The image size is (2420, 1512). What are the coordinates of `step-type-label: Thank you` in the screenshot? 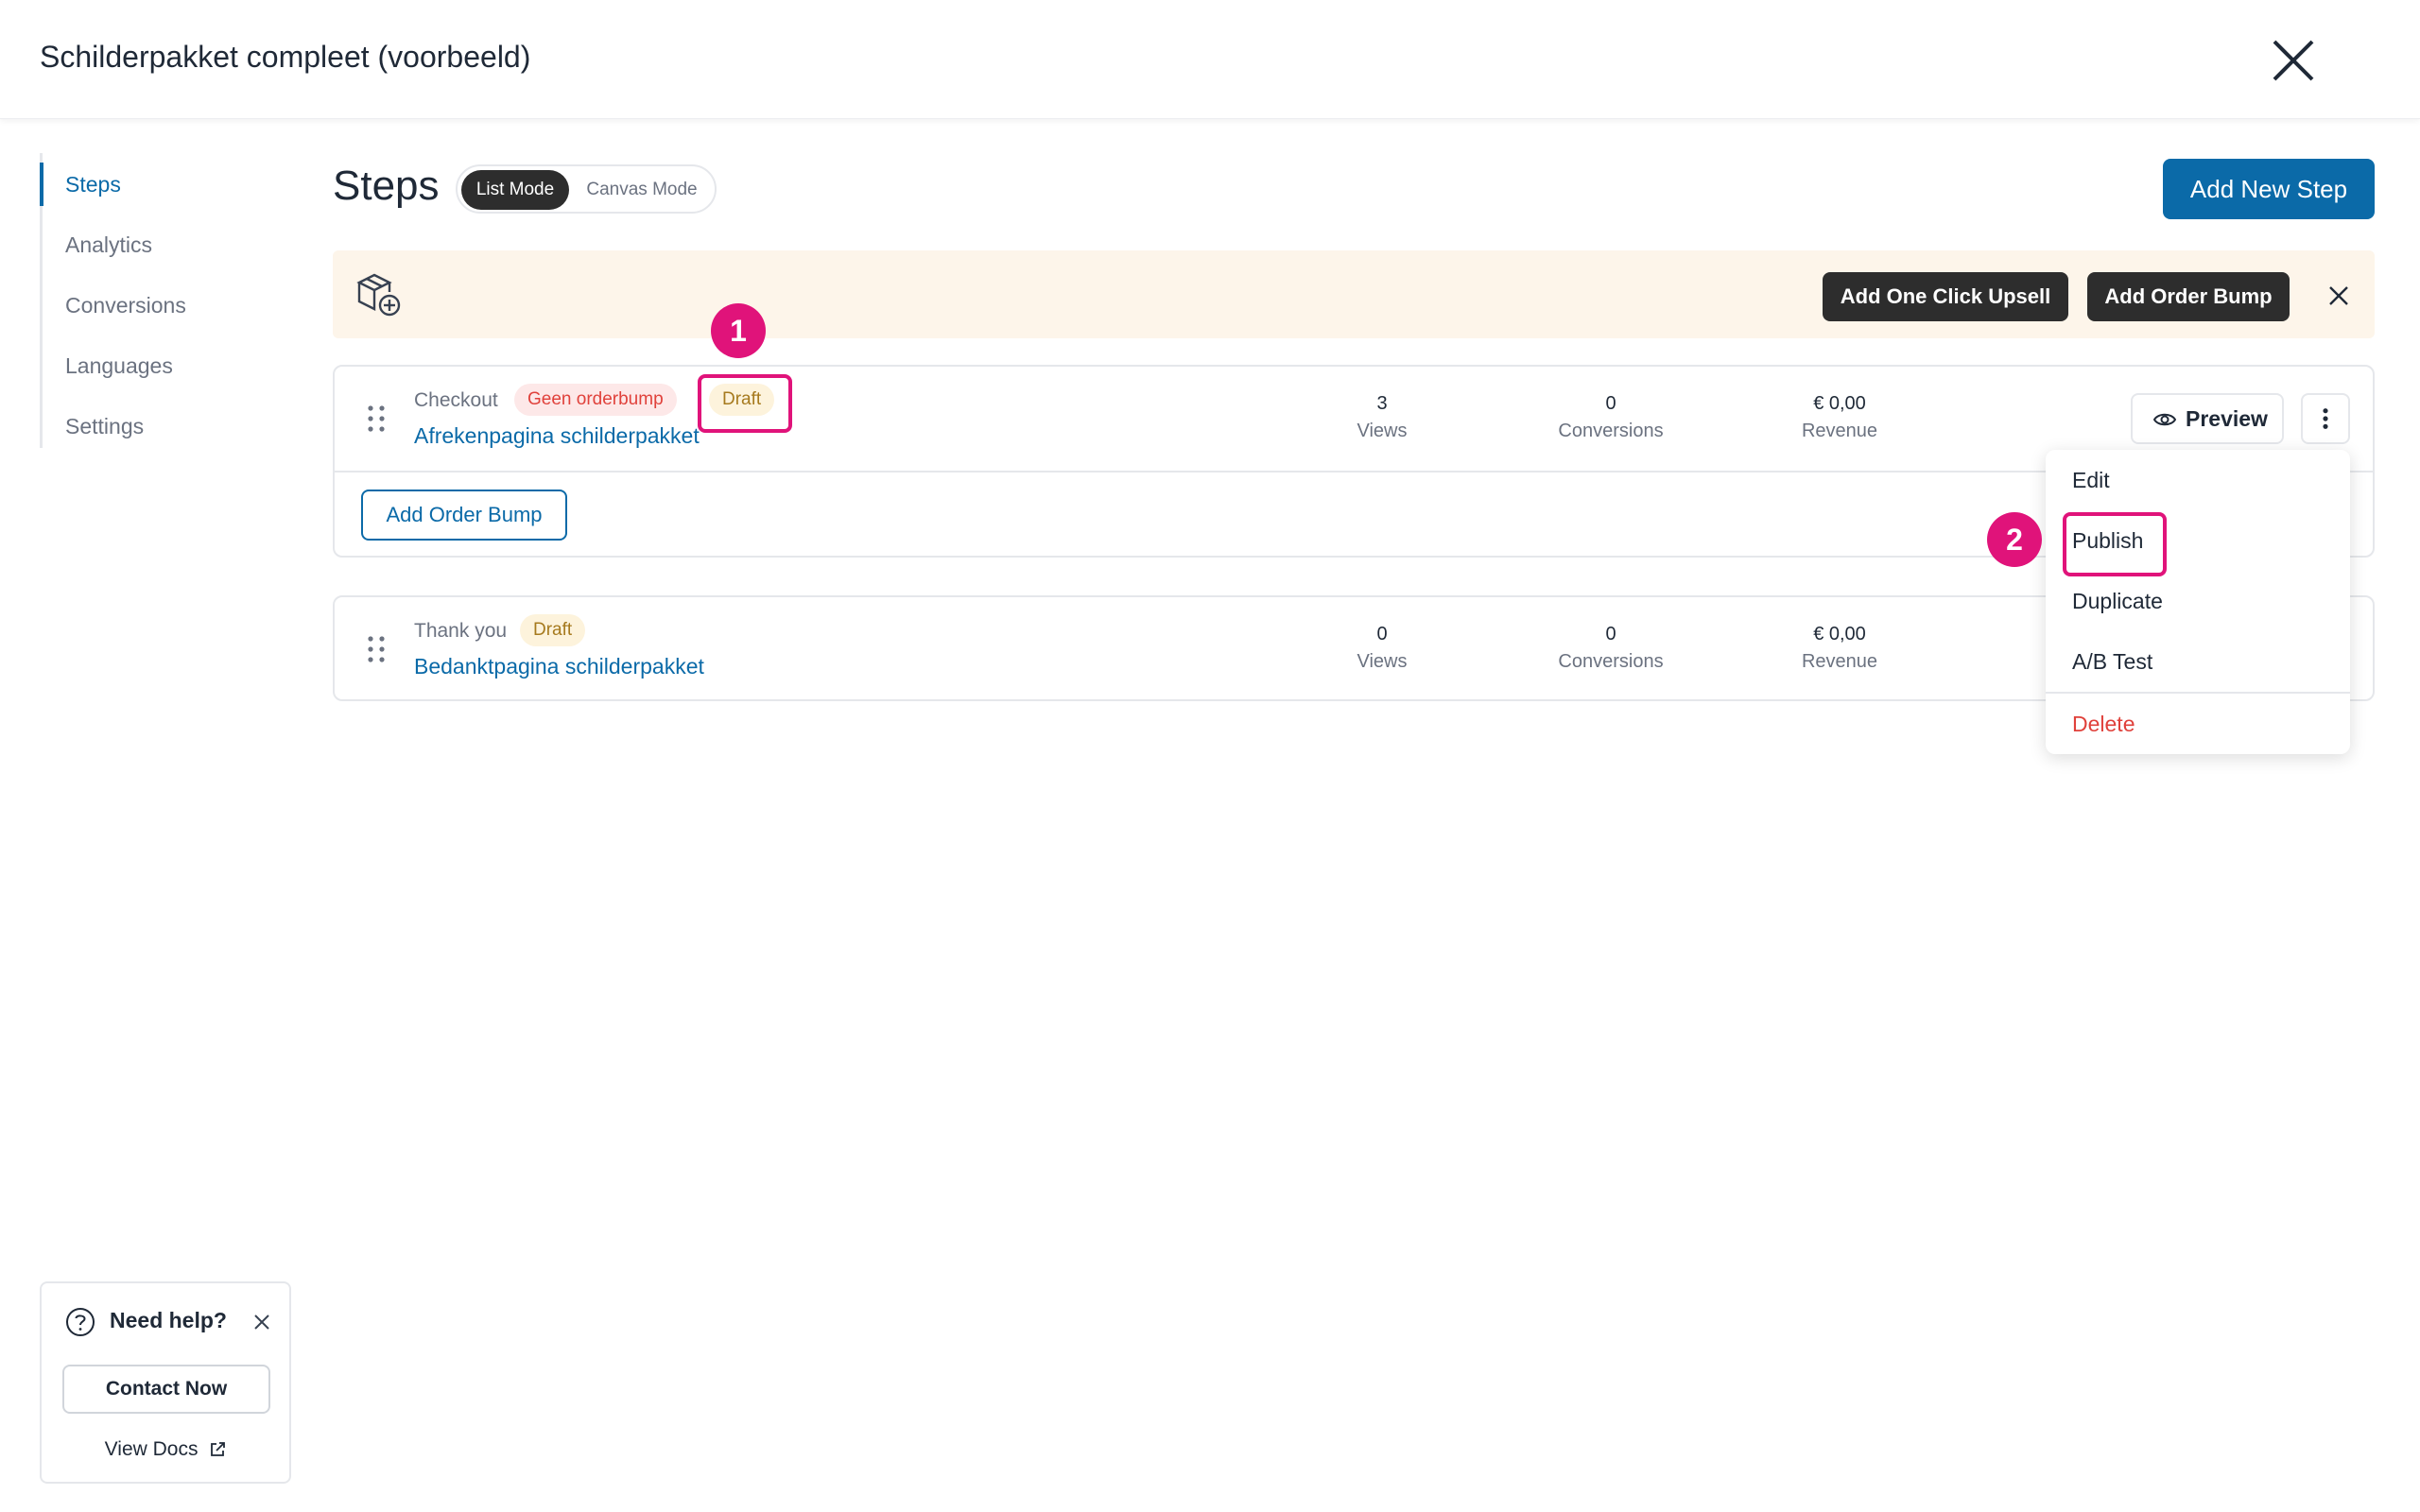 It's located at (461, 631).